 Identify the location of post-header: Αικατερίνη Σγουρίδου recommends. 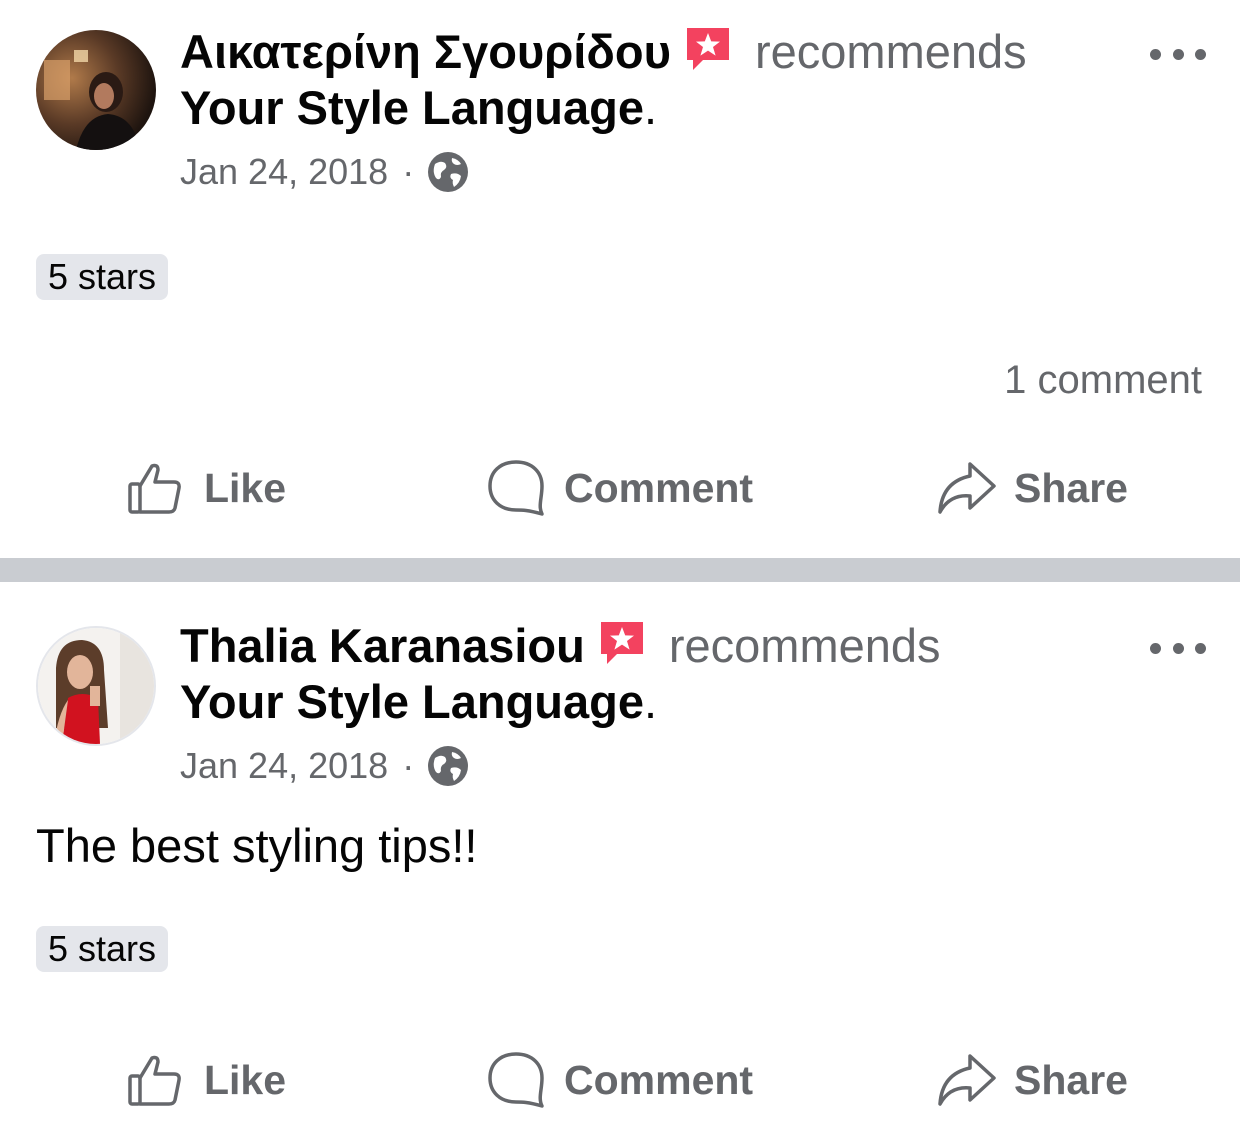
(603, 51).